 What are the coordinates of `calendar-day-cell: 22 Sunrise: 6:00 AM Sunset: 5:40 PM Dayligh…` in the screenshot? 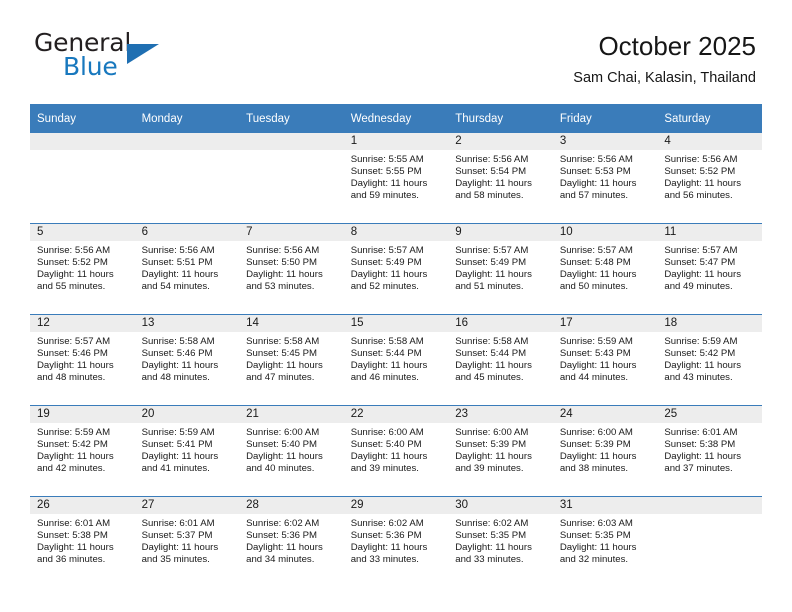 It's located at (396, 451).